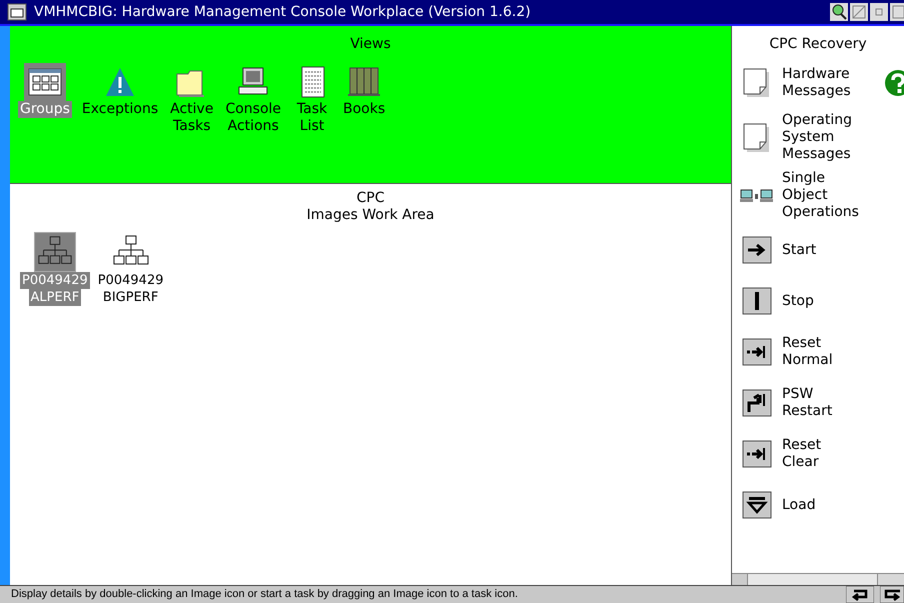 The width and height of the screenshot is (904, 603). Describe the element at coordinates (17, 12) in the screenshot. I see `window-menu-icon` at that location.